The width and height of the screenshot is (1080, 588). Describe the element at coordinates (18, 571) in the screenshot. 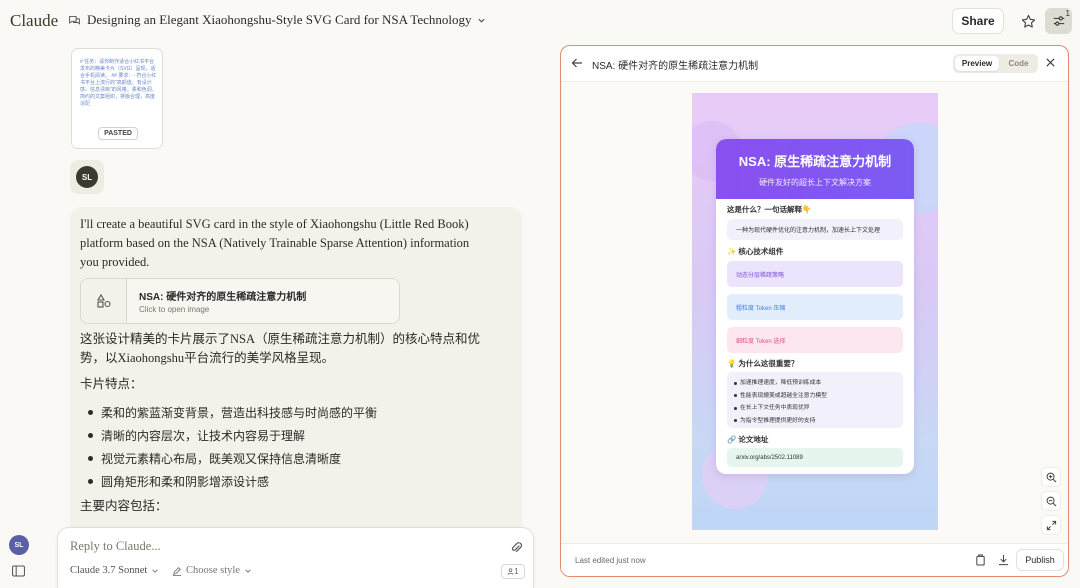

I see `sidebar-toggle-icon` at that location.